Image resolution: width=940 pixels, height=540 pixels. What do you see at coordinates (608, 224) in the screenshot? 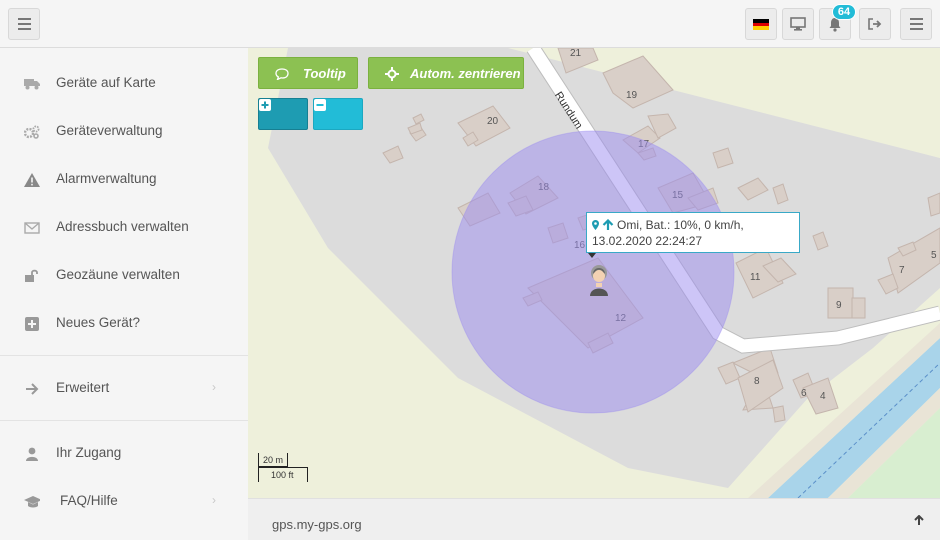
I see `arrow-up-icon` at bounding box center [608, 224].